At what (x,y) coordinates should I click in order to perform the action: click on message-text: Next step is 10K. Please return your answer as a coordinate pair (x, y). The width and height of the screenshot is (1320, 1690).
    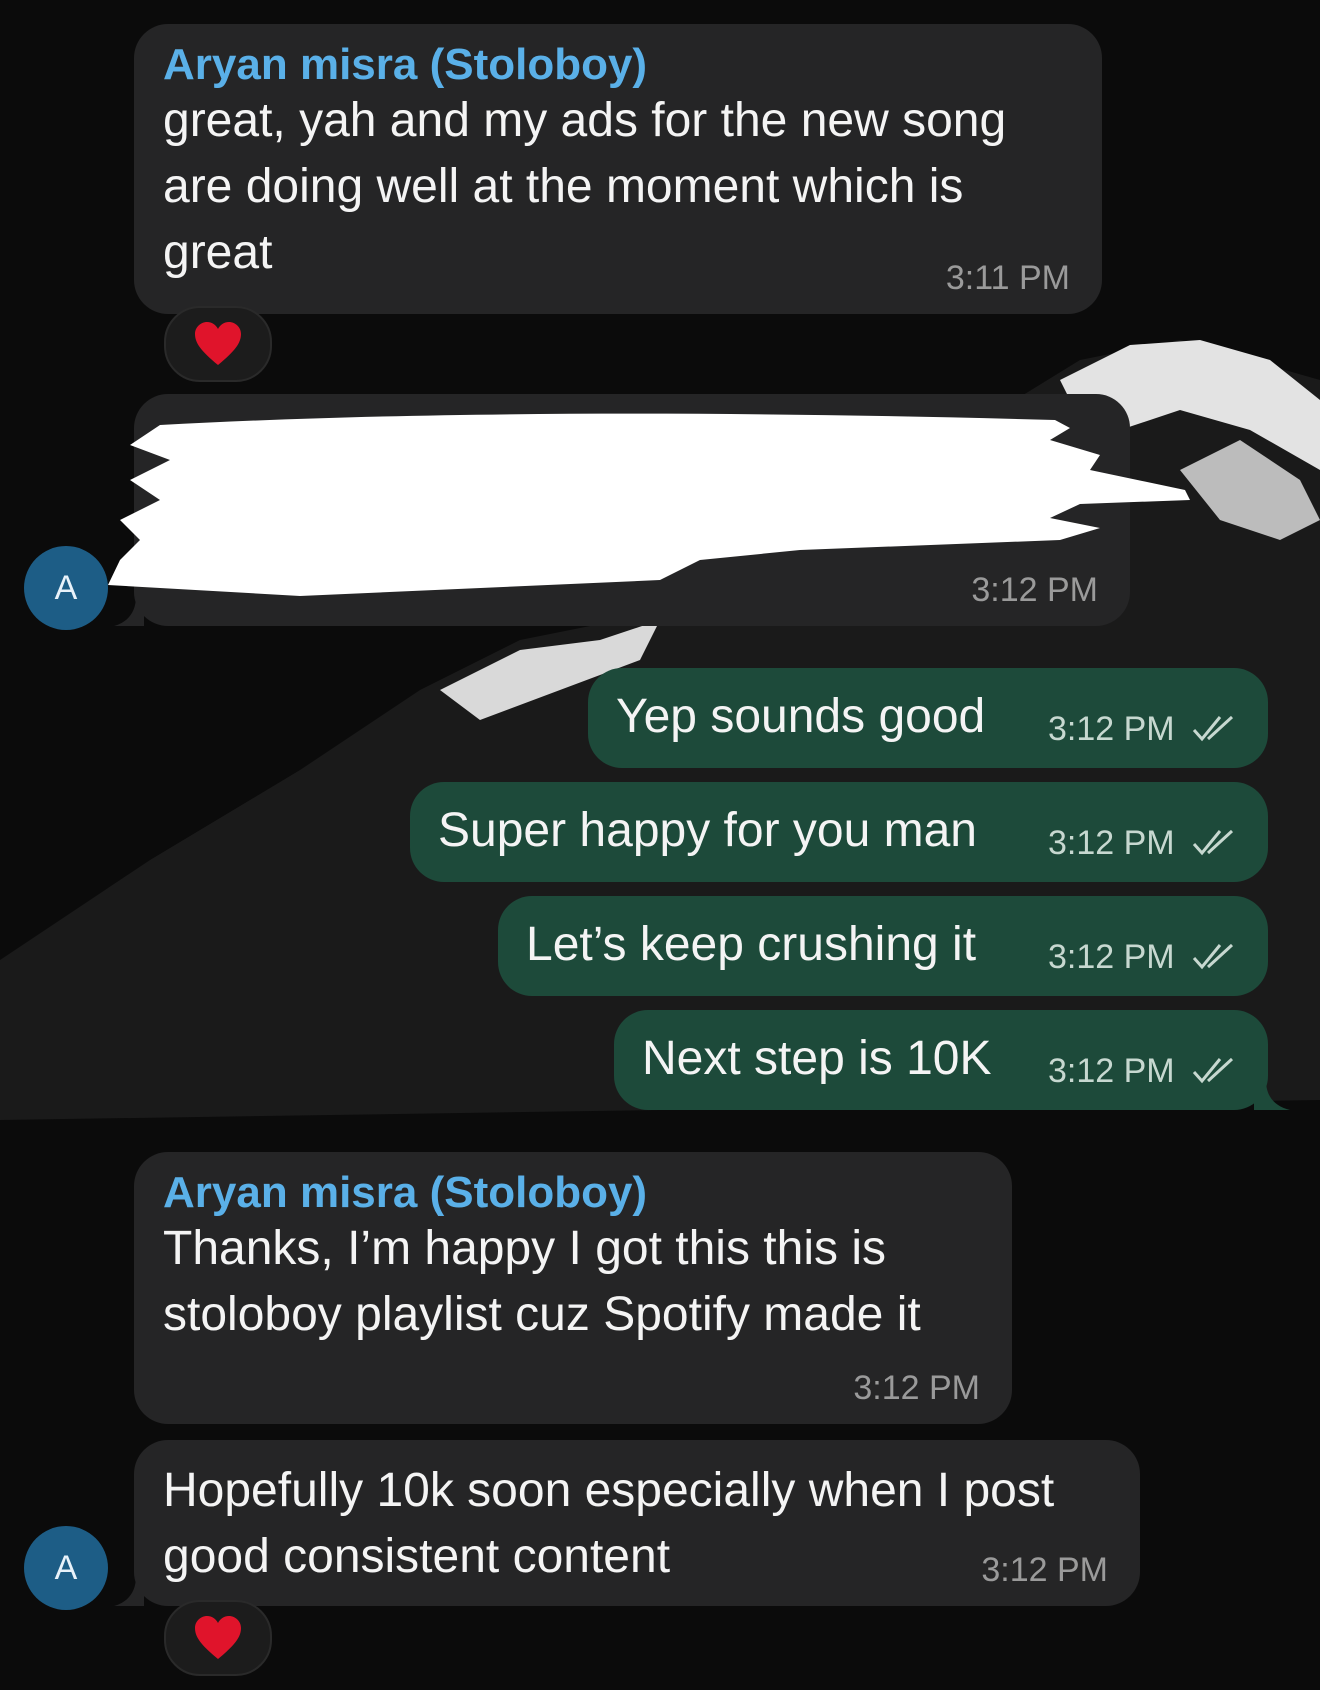
    Looking at the image, I should click on (817, 1058).